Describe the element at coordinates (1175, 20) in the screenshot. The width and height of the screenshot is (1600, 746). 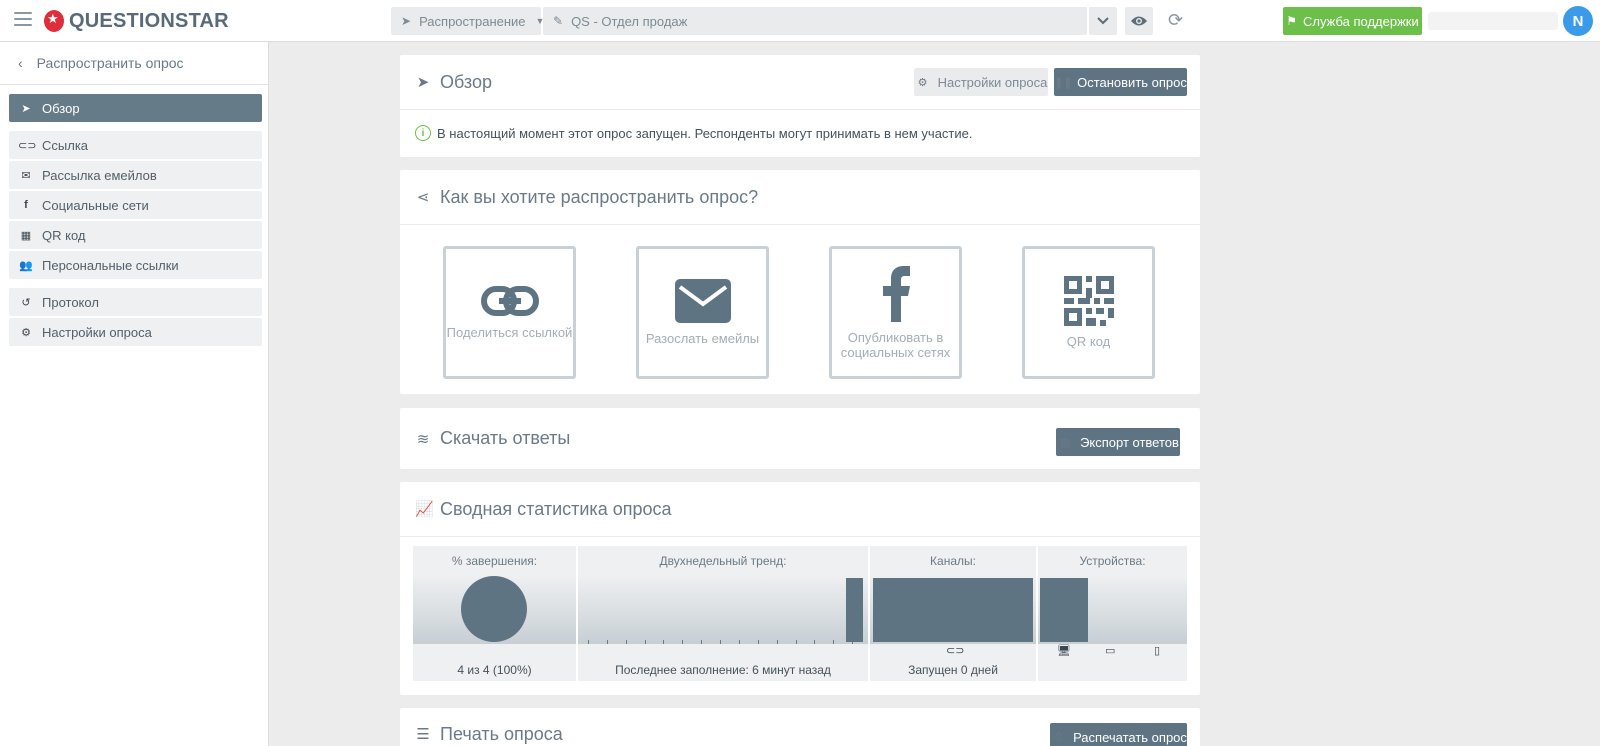
I see `refresh-icon: ⟳` at that location.